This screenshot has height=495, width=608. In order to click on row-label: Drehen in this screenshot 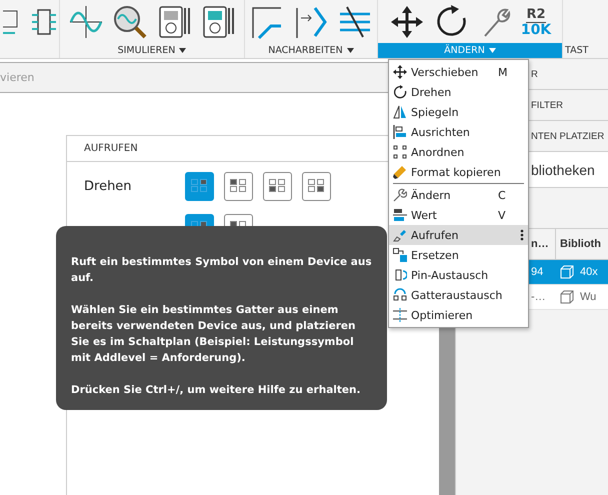, I will do `click(108, 186)`.